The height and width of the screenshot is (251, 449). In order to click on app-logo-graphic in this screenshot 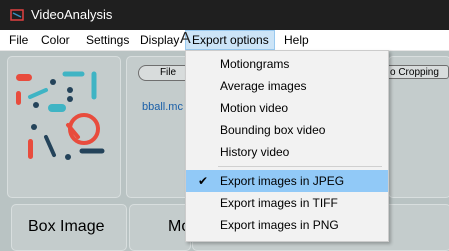, I will do `click(60, 115)`.